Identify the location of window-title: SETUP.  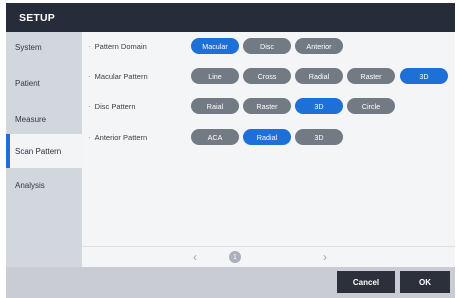
(230, 17).